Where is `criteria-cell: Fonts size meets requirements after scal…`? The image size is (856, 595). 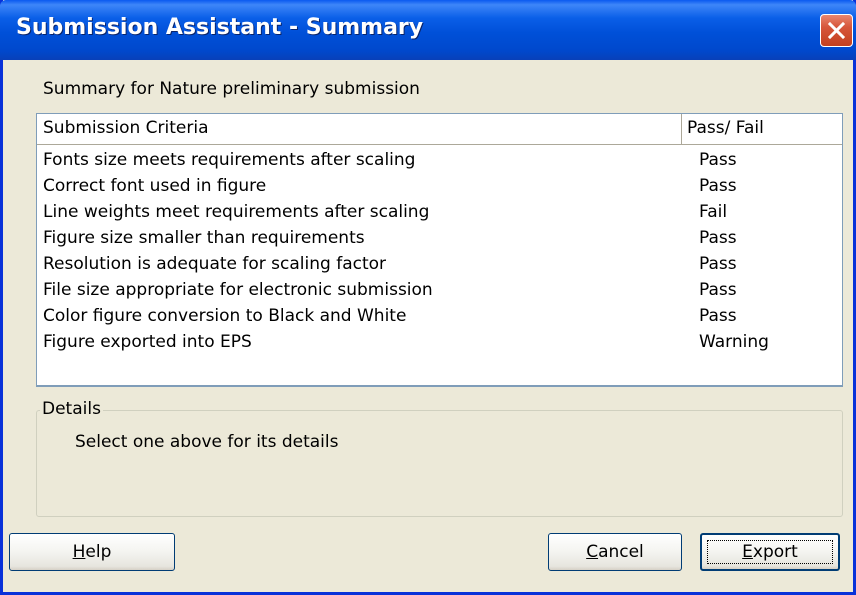
criteria-cell: Fonts size meets requirements after scal… is located at coordinates (229, 160).